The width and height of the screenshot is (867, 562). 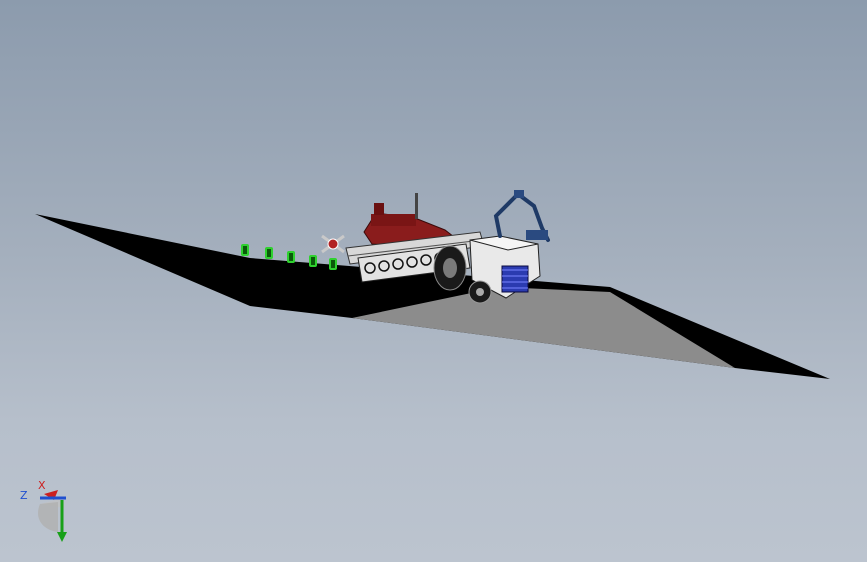 I want to click on tractor-hood, so click(x=393, y=220).